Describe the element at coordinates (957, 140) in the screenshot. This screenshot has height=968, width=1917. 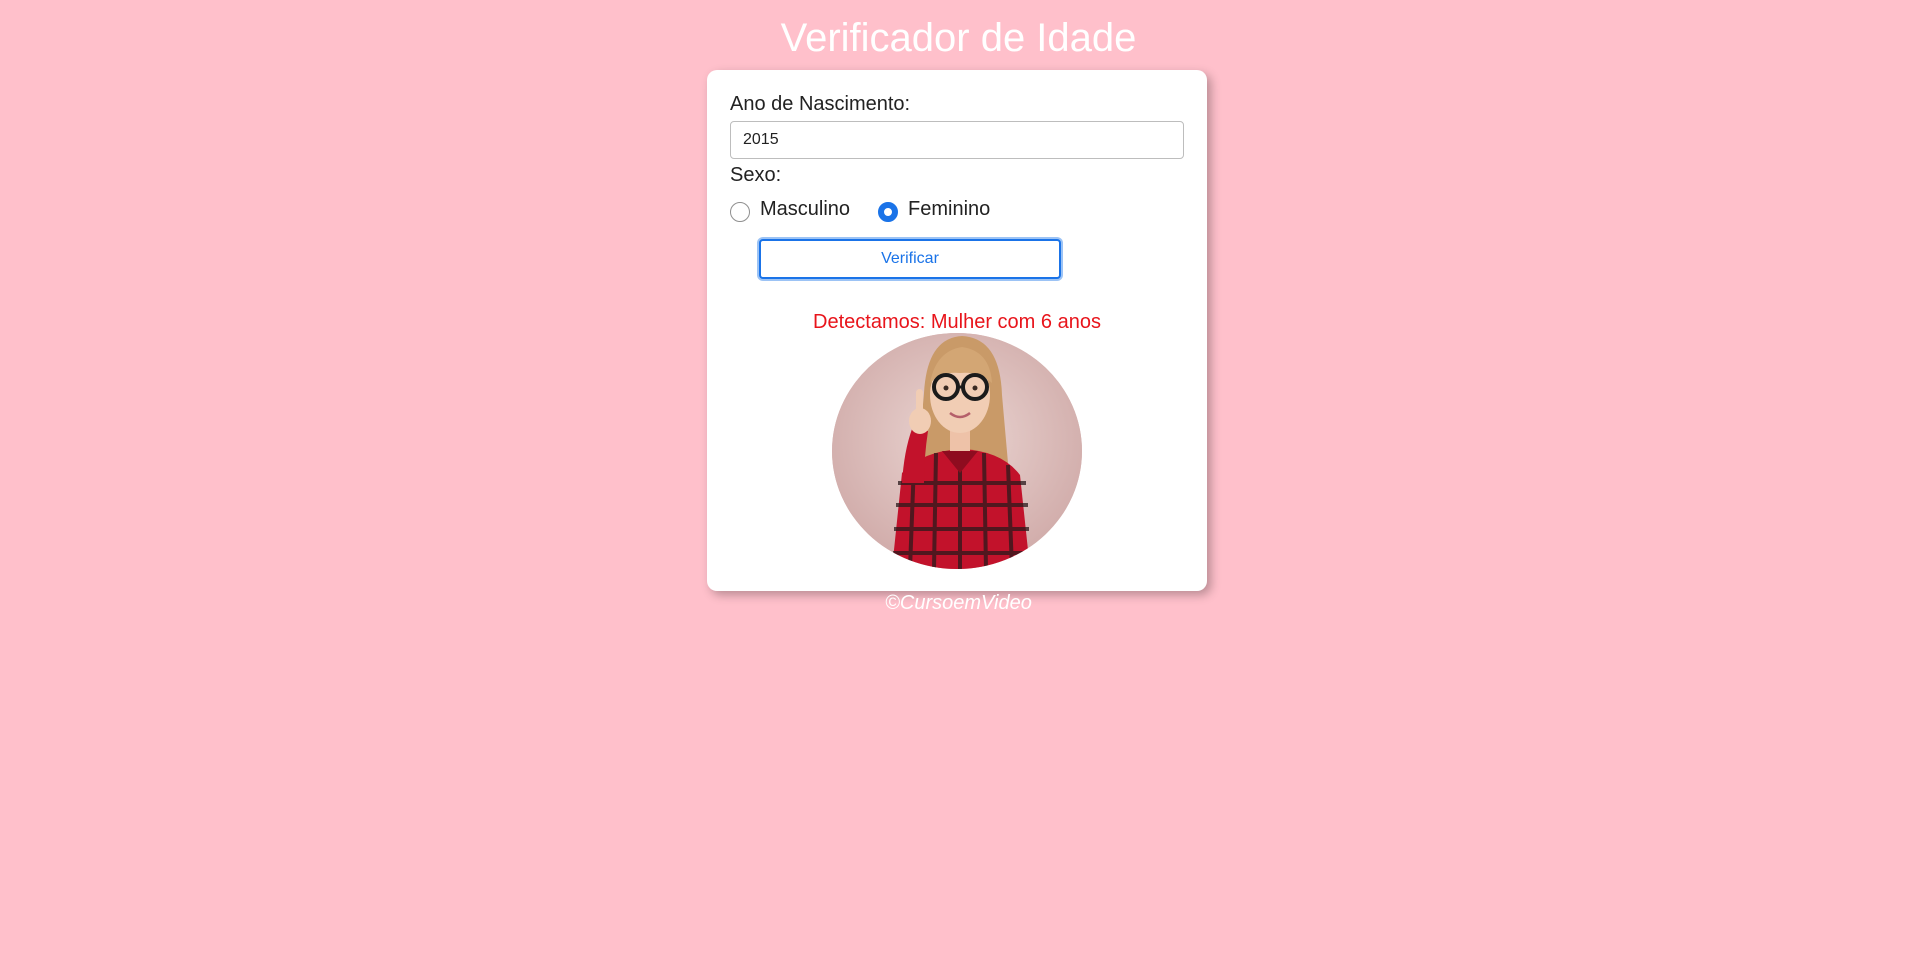
I see `birth-year-input` at that location.